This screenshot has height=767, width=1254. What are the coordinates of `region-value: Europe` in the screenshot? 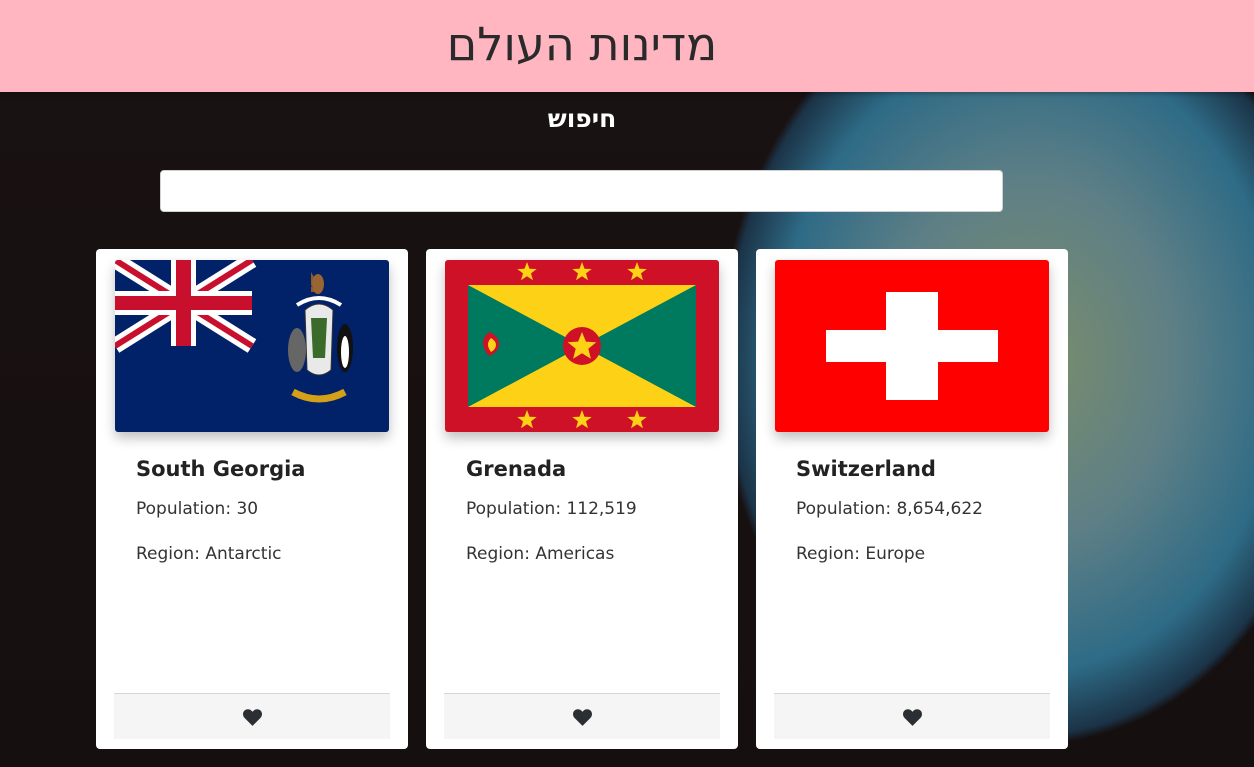 It's located at (895, 554).